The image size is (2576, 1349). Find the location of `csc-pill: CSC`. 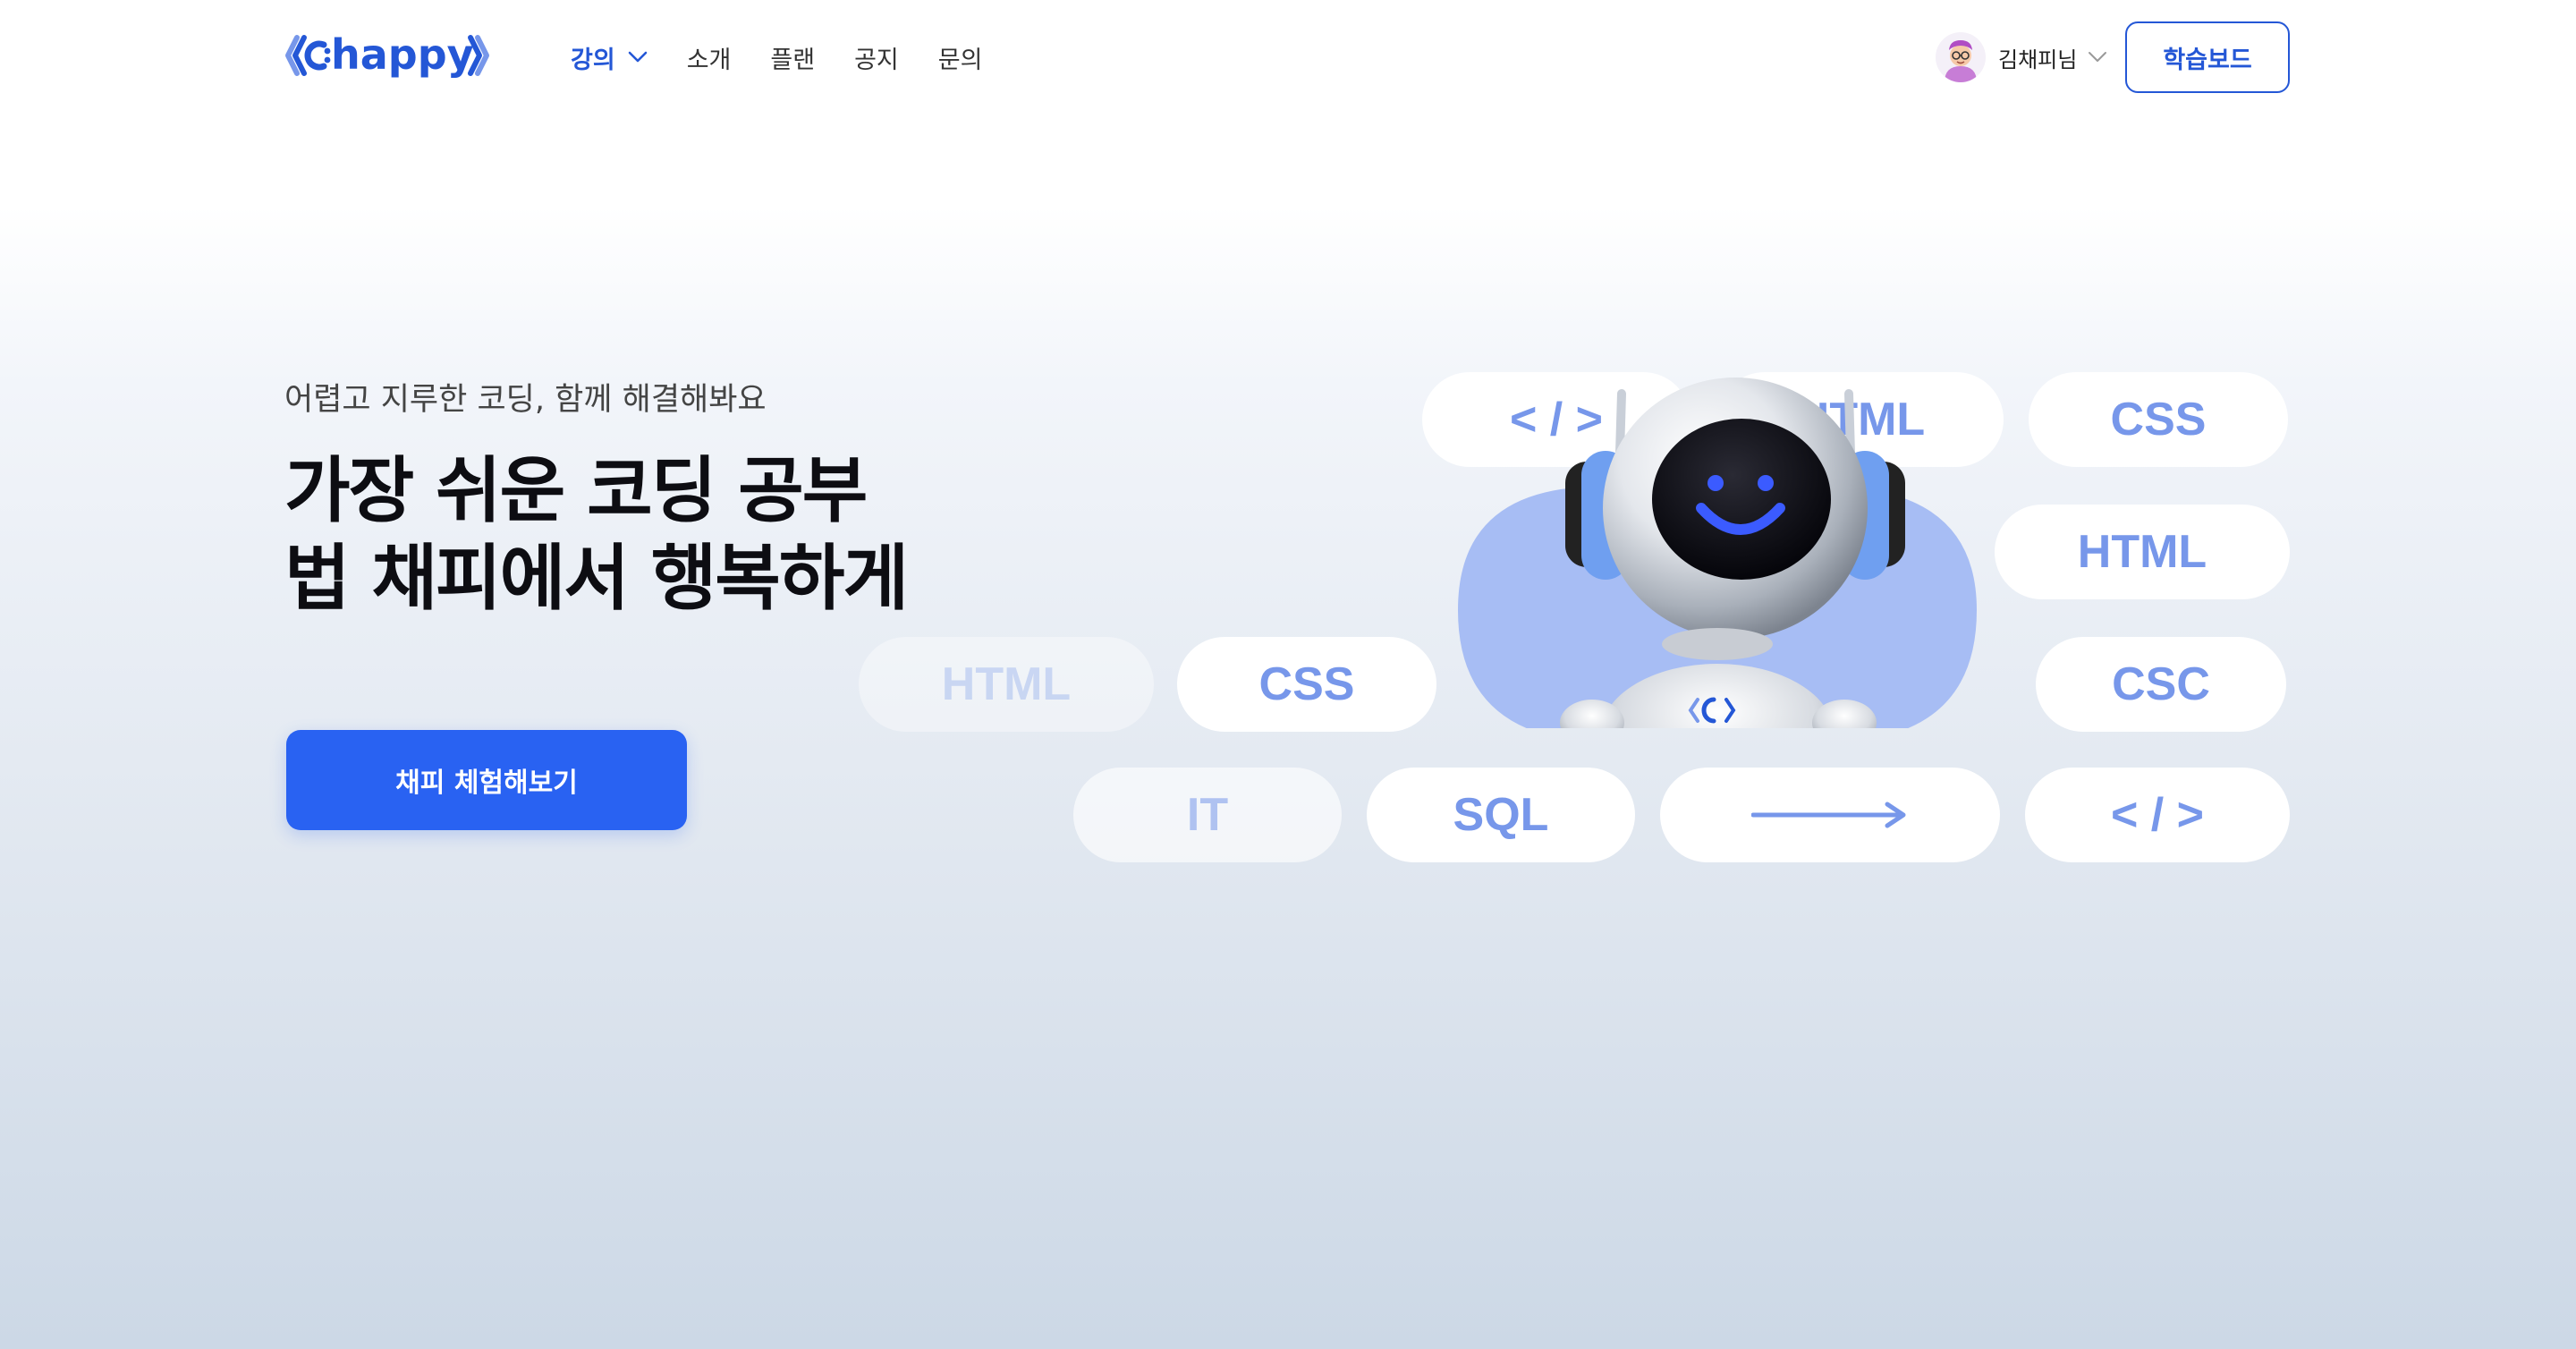

csc-pill: CSC is located at coordinates (2161, 684).